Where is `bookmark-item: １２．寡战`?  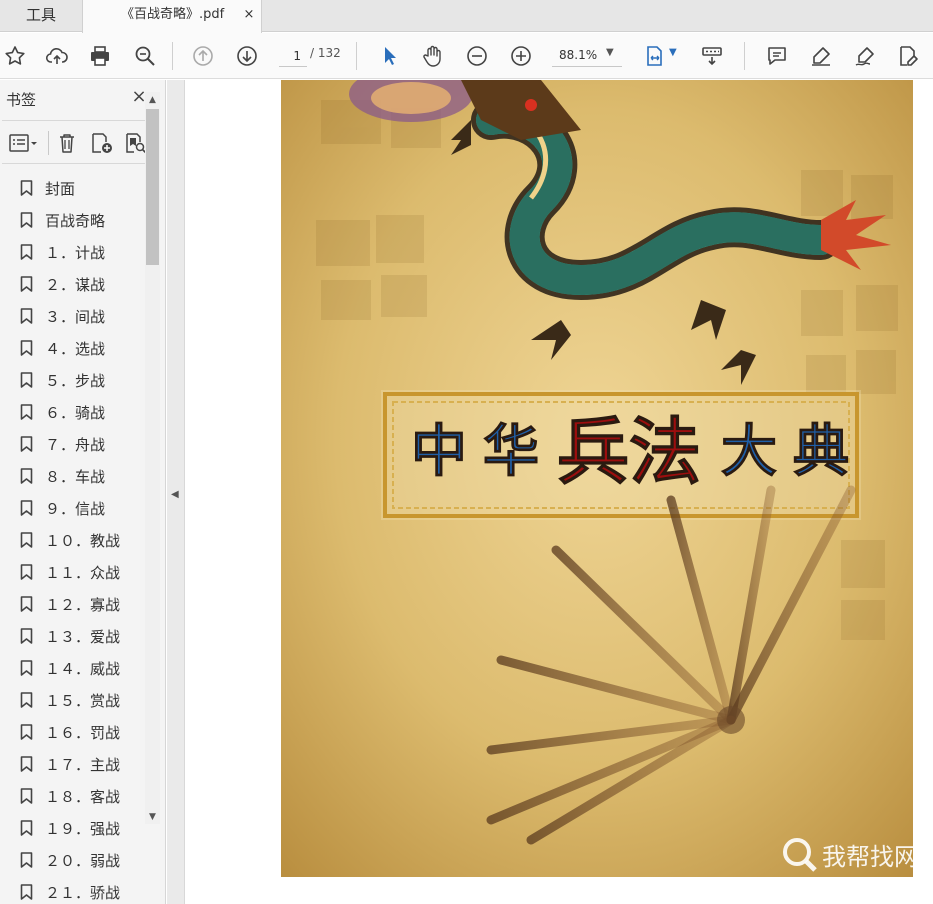 bookmark-item: １２．寡战 is located at coordinates (72, 604).